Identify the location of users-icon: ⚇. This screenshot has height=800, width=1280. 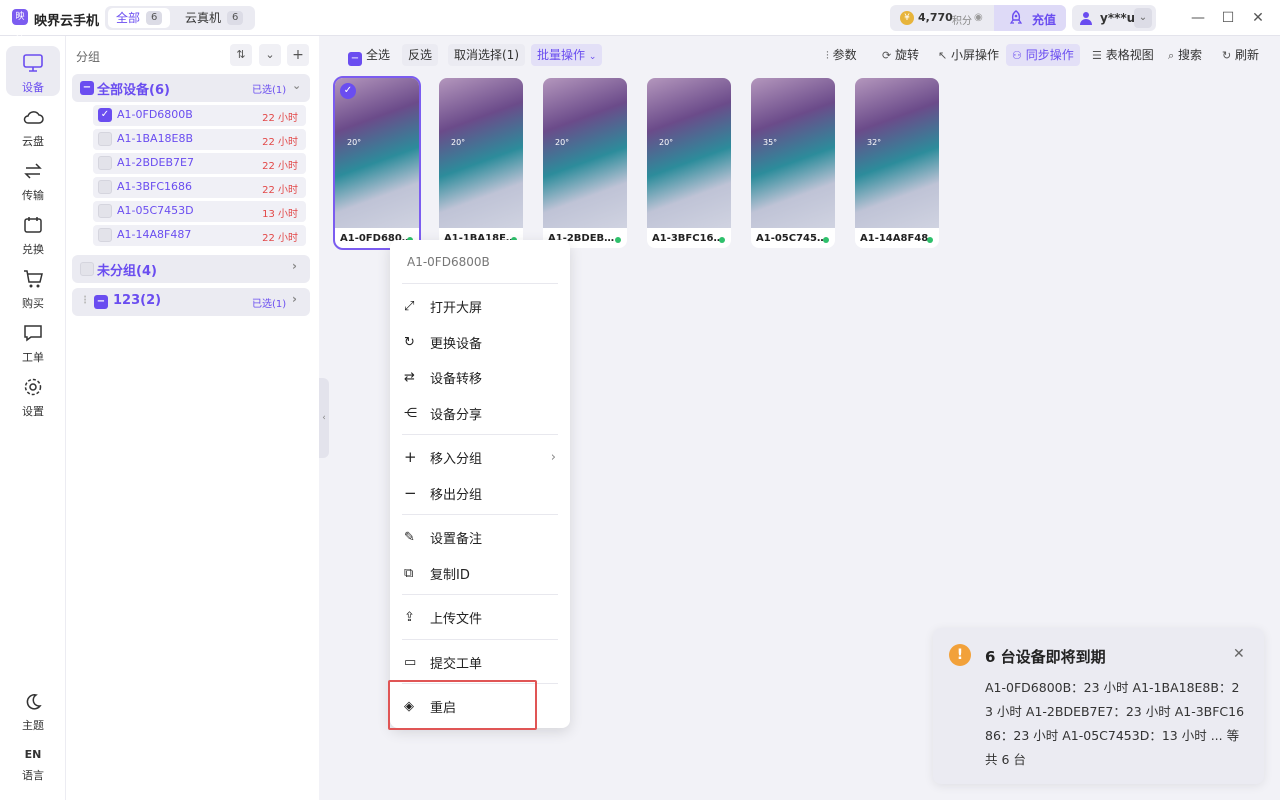
(1017, 55).